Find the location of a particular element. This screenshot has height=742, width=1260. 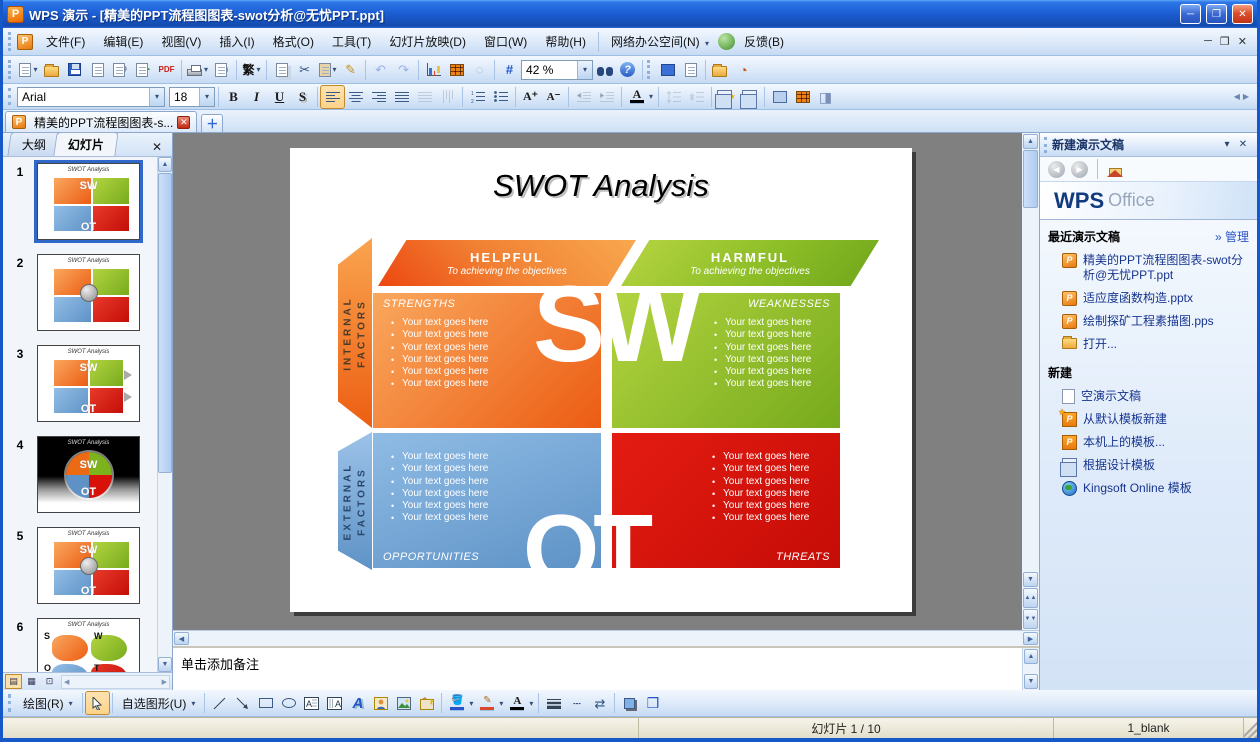

scroll-right-button: ▶ is located at coordinates (1030, 638).